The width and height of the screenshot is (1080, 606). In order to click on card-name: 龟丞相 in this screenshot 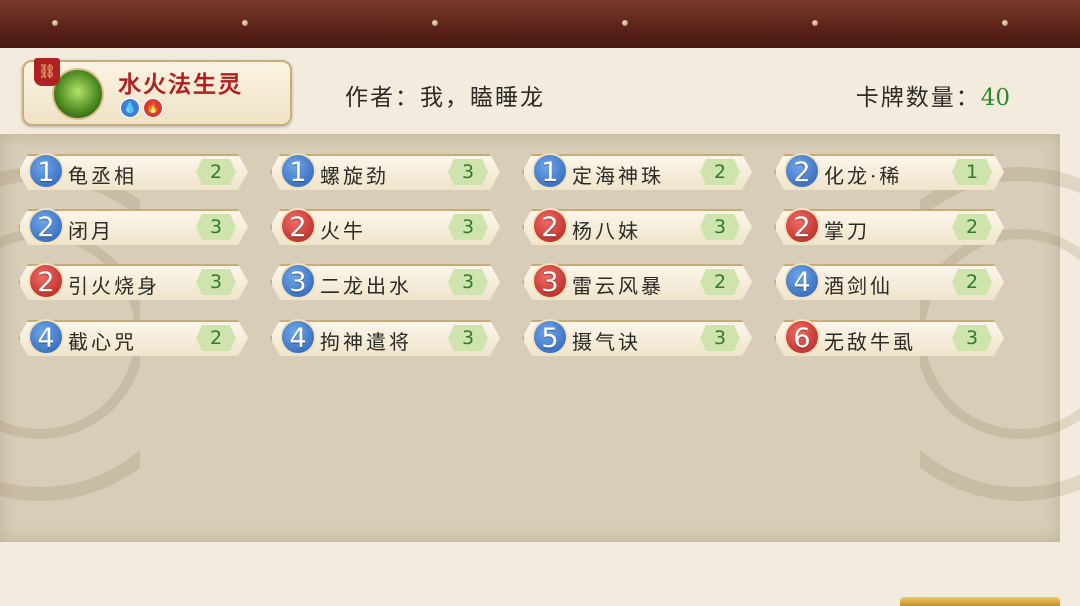, I will do `click(102, 176)`.